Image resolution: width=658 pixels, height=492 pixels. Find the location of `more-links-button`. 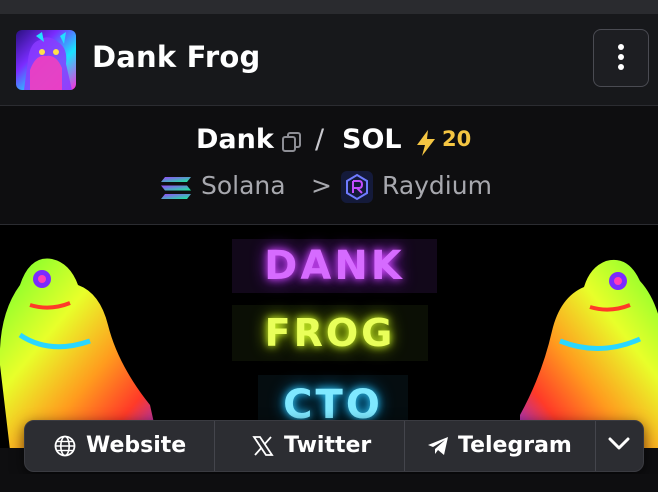

more-links-button is located at coordinates (619, 446).